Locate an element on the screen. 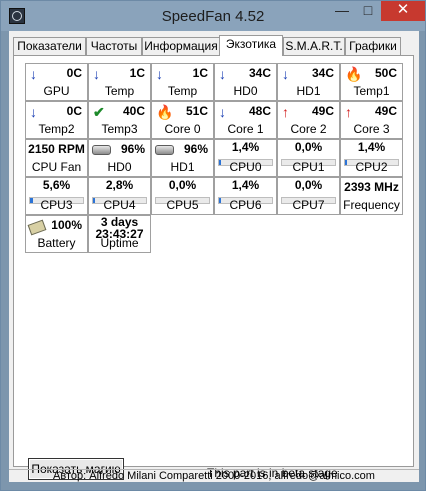 Image resolution: width=426 pixels, height=491 pixels. reading-cell: 🔥 50C Temp1 is located at coordinates (371, 82).